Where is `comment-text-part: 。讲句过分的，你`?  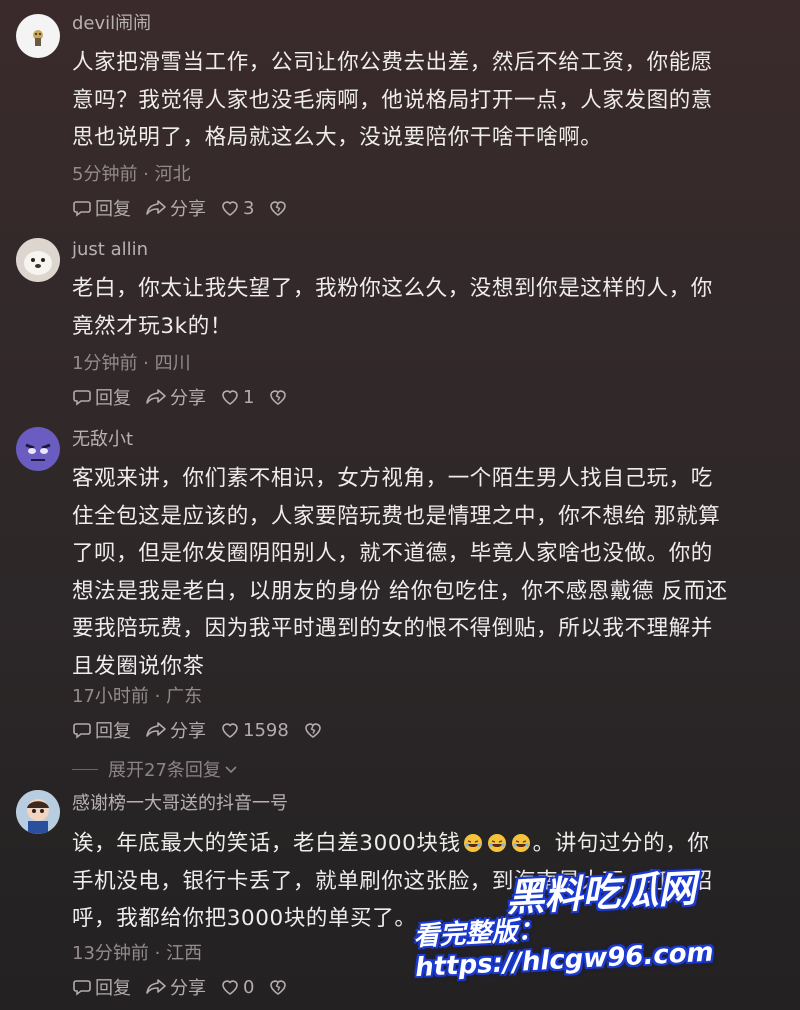
comment-text-part: 。讲句过分的，你 is located at coordinates (621, 843).